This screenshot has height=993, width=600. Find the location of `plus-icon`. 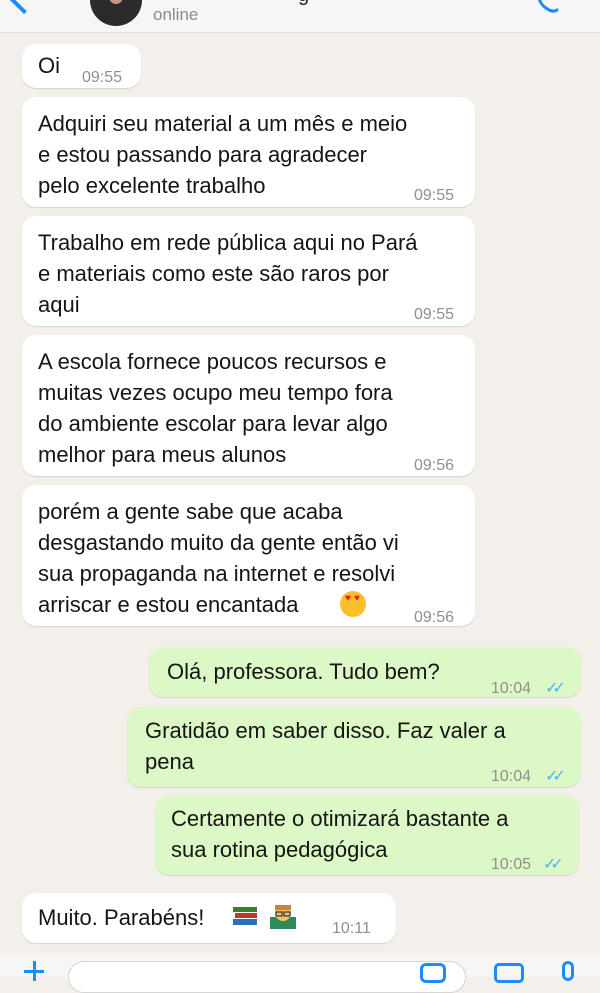

plus-icon is located at coordinates (34, 971).